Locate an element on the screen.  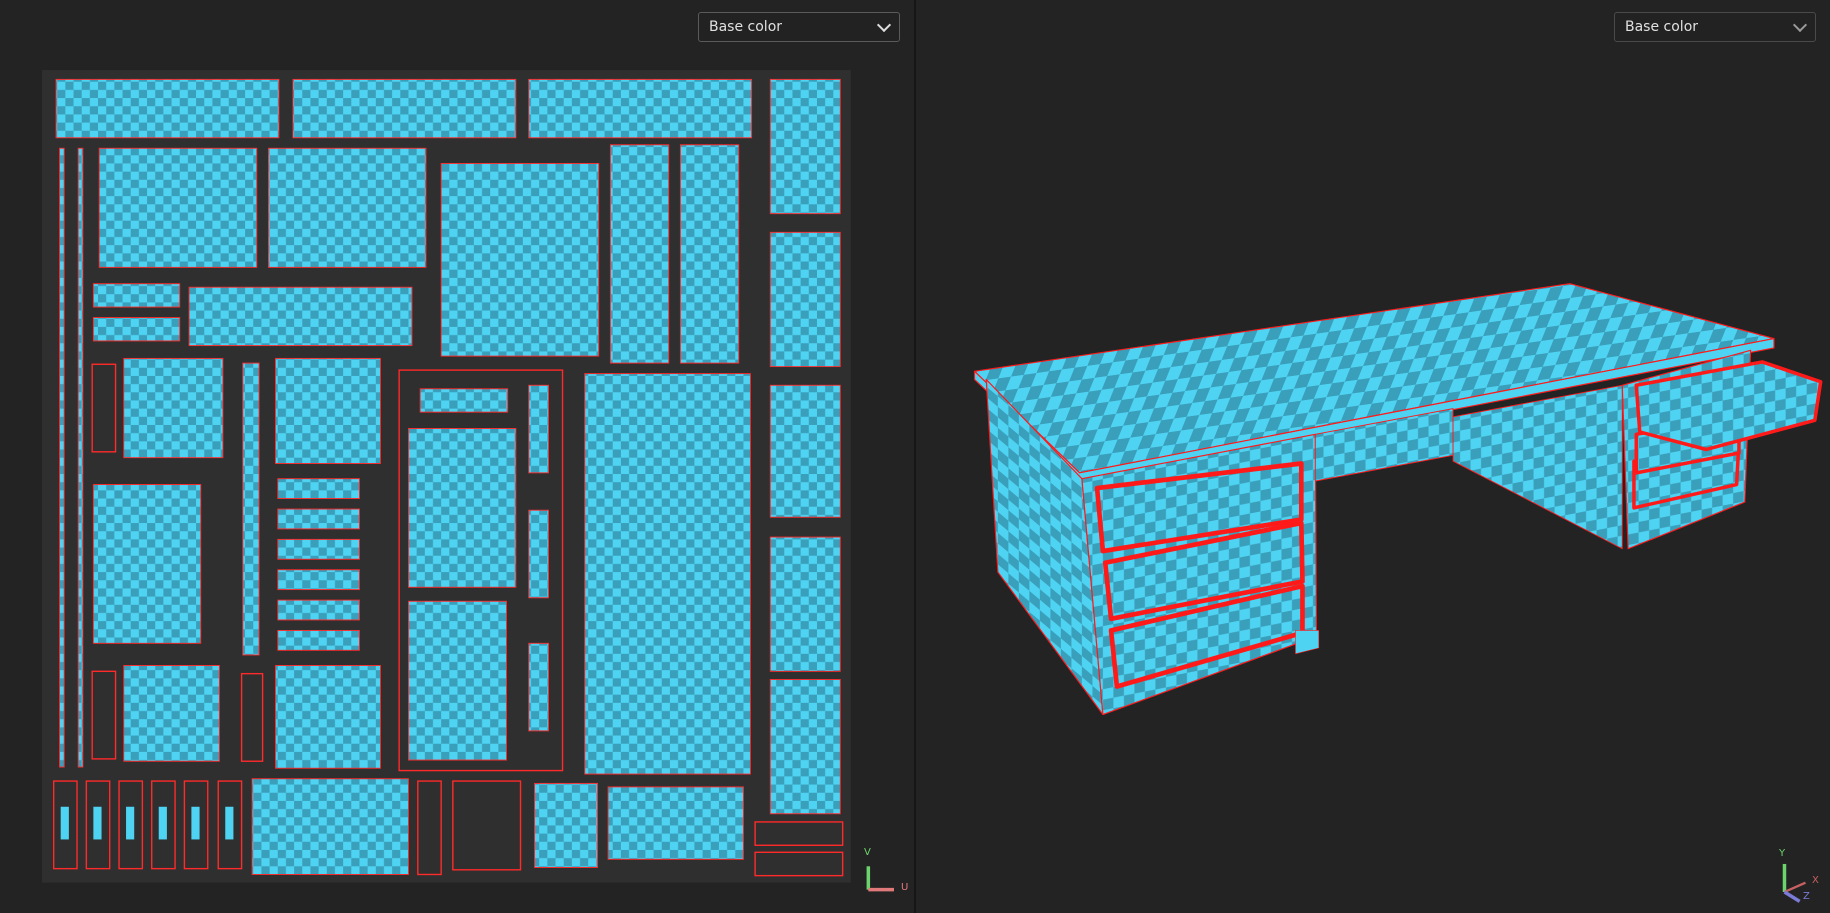
leg-left is located at coordinates (1307, 642).